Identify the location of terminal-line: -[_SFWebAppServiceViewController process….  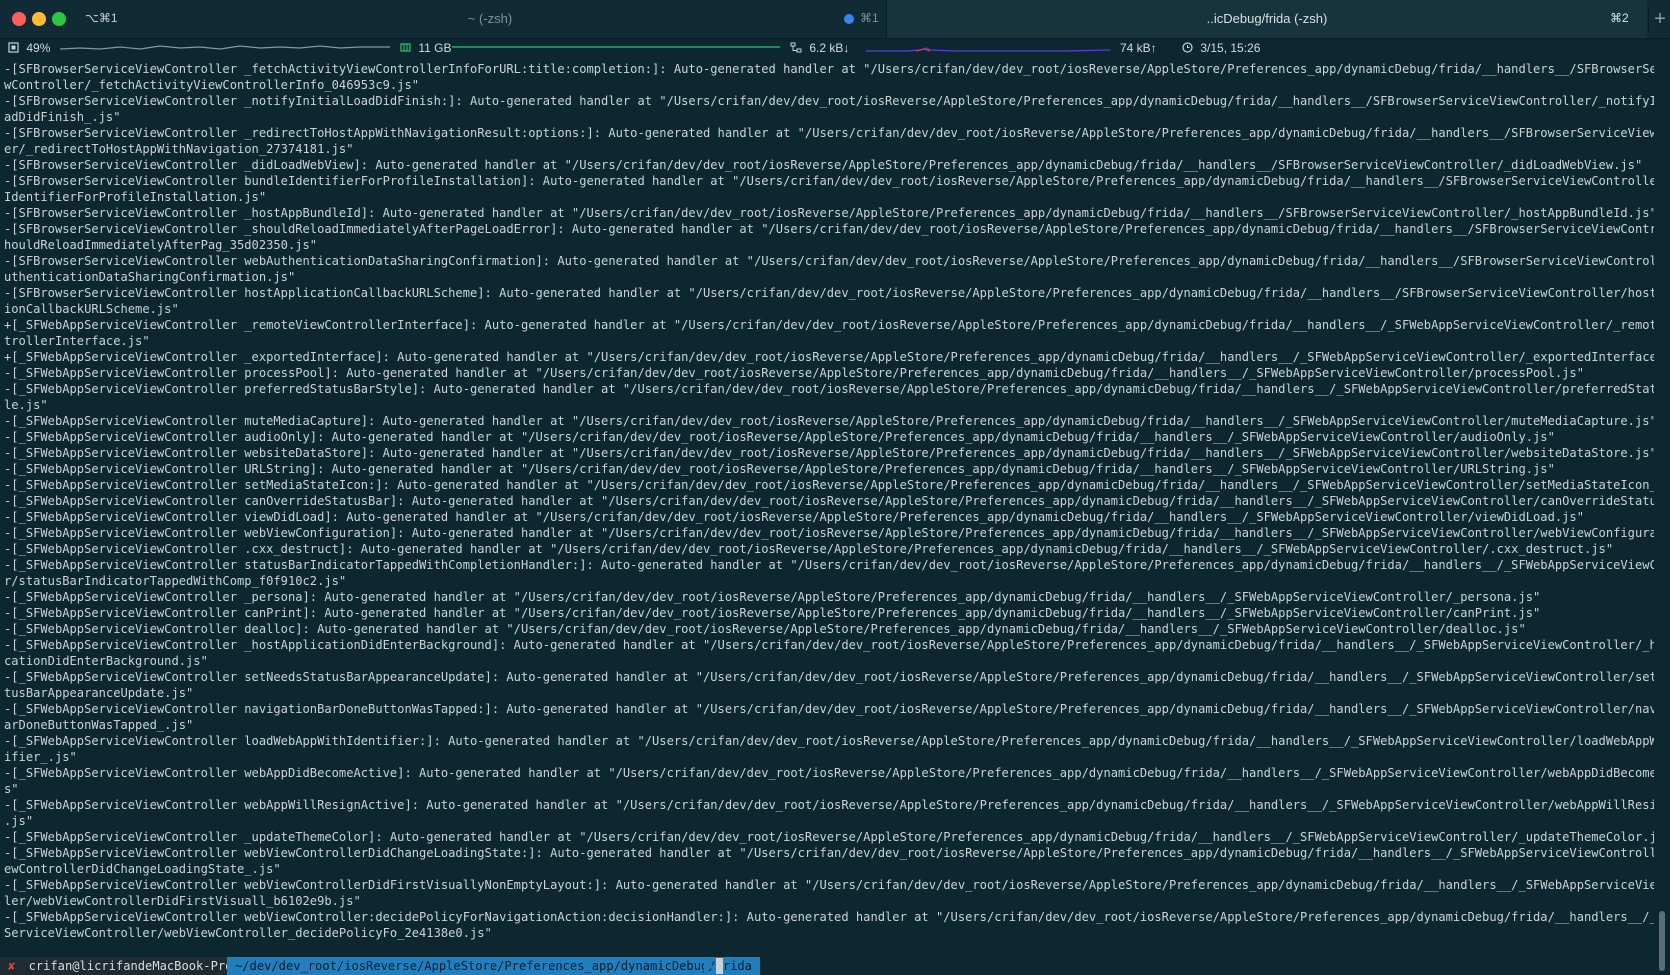
(794, 373).